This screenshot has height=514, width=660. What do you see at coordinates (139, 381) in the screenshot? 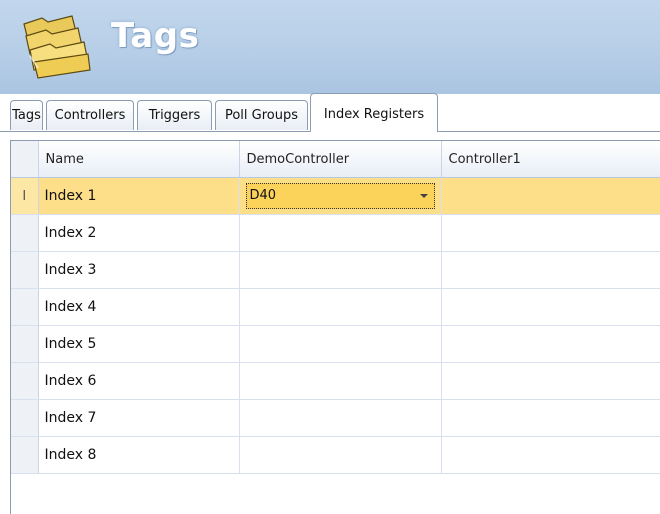
I see `row-name-cell: Index 6` at bounding box center [139, 381].